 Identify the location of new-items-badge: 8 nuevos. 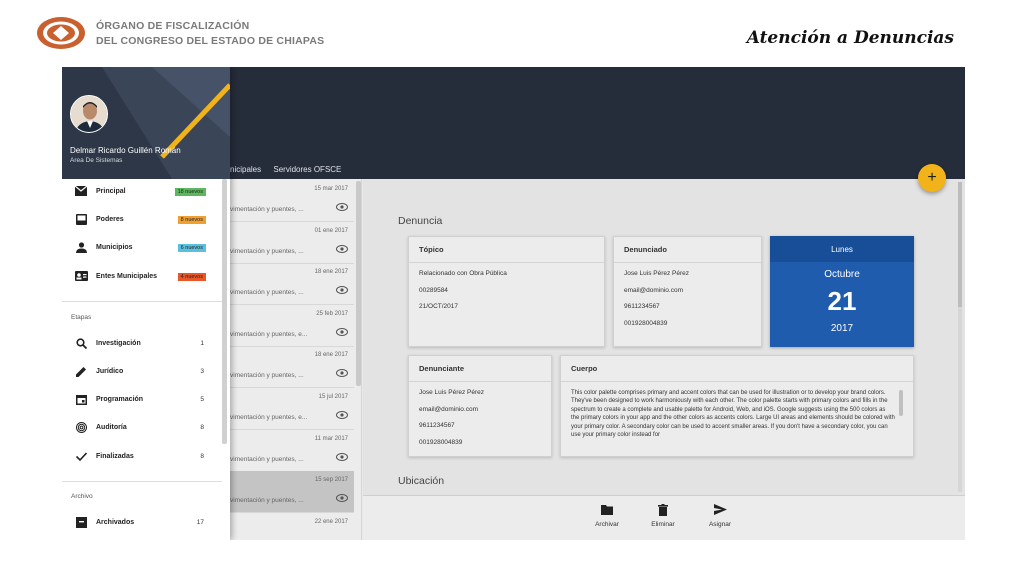
(191, 220).